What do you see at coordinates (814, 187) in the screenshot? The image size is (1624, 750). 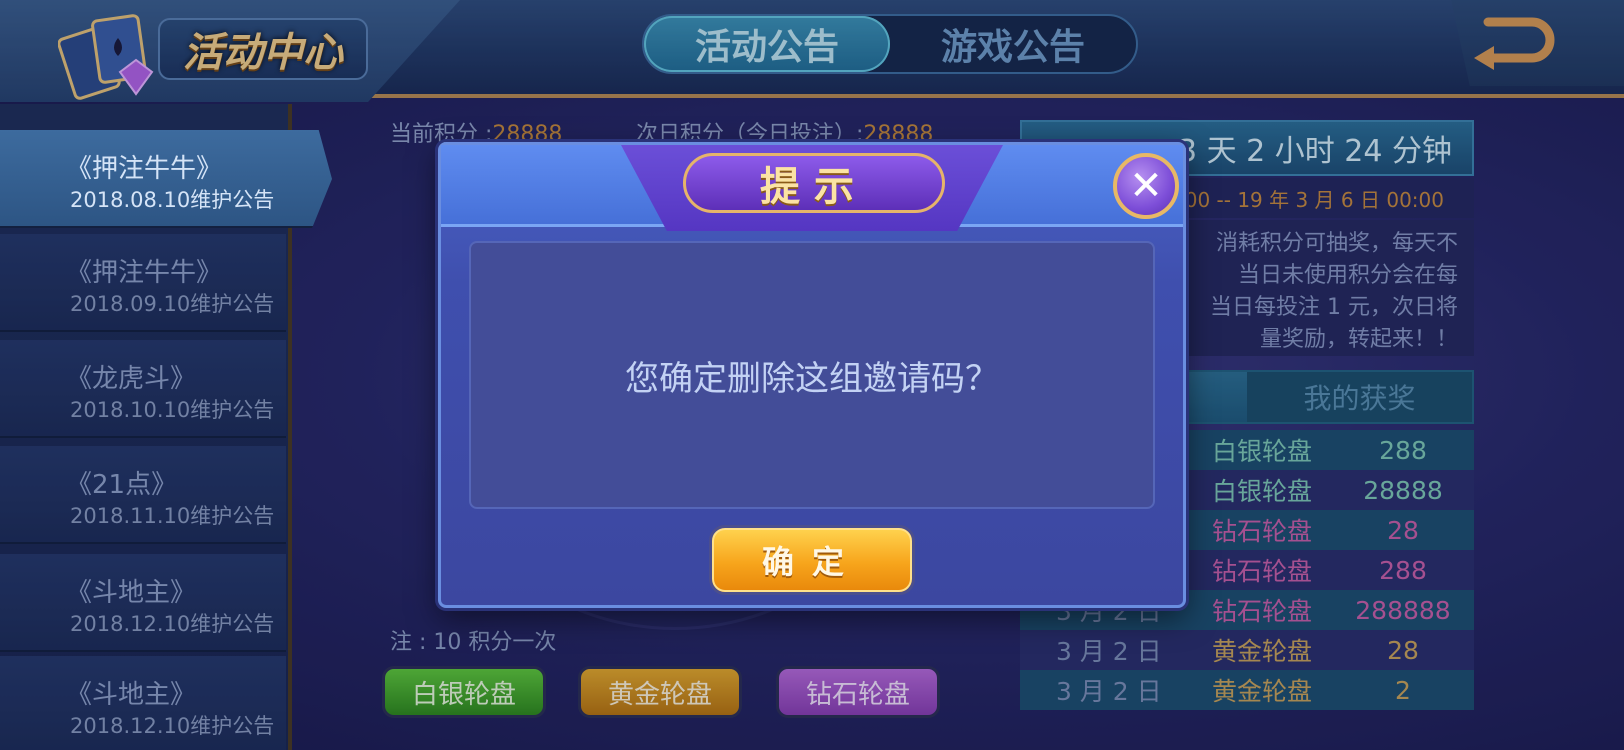 I see `dialog-title: 提示` at bounding box center [814, 187].